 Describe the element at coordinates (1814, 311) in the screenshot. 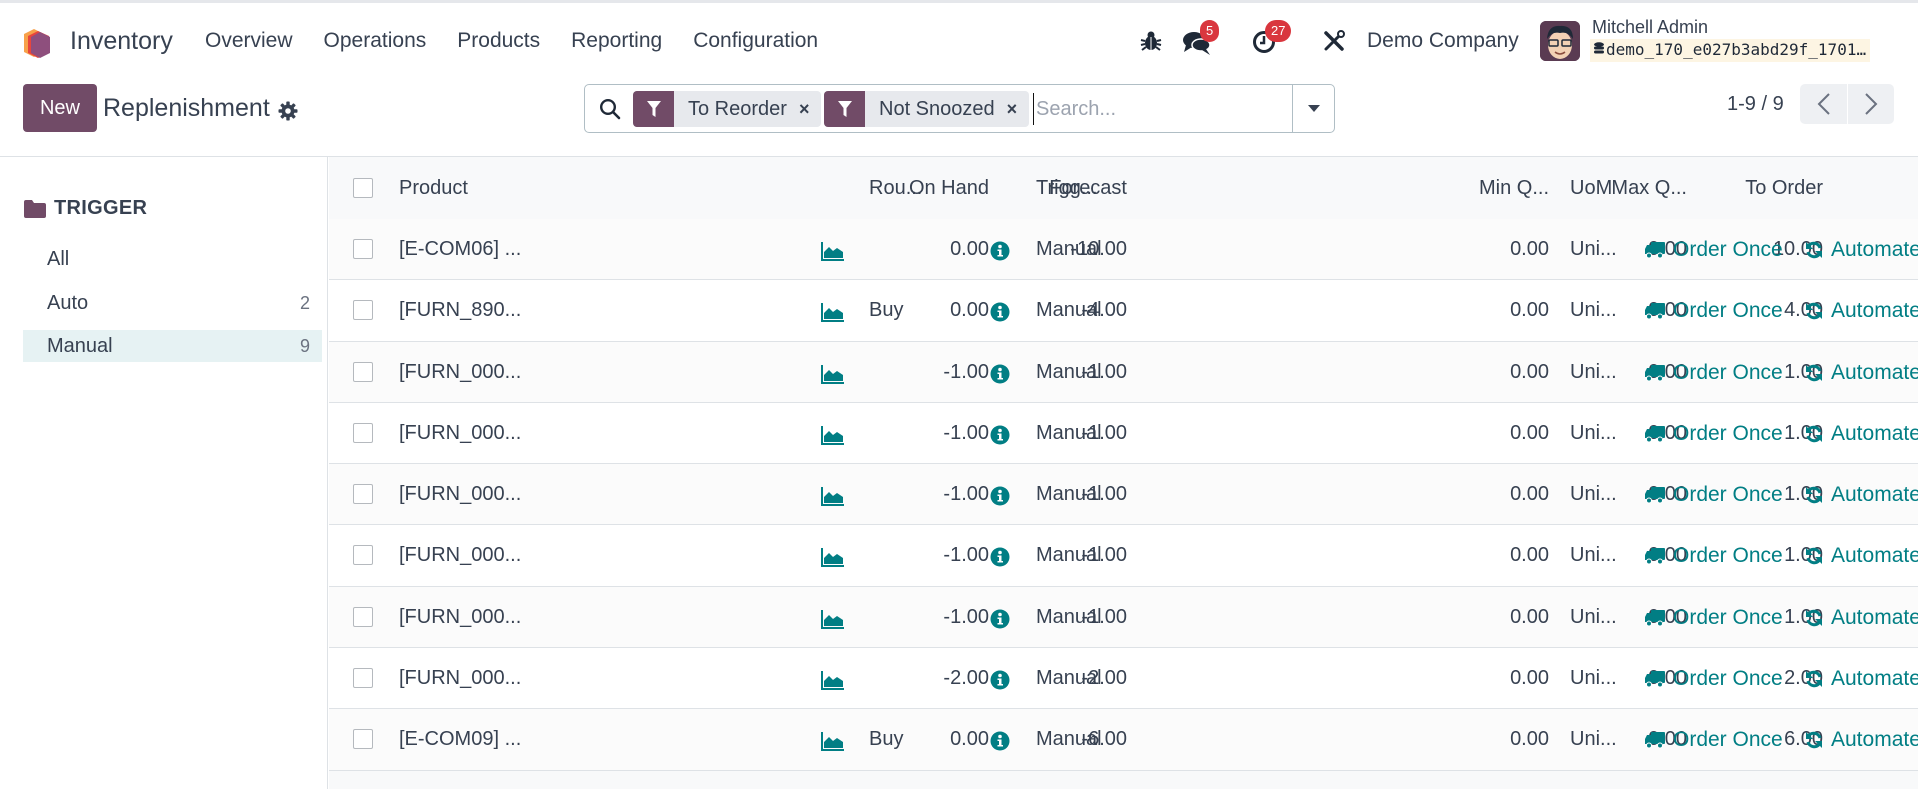

I see `refresh-icon` at that location.